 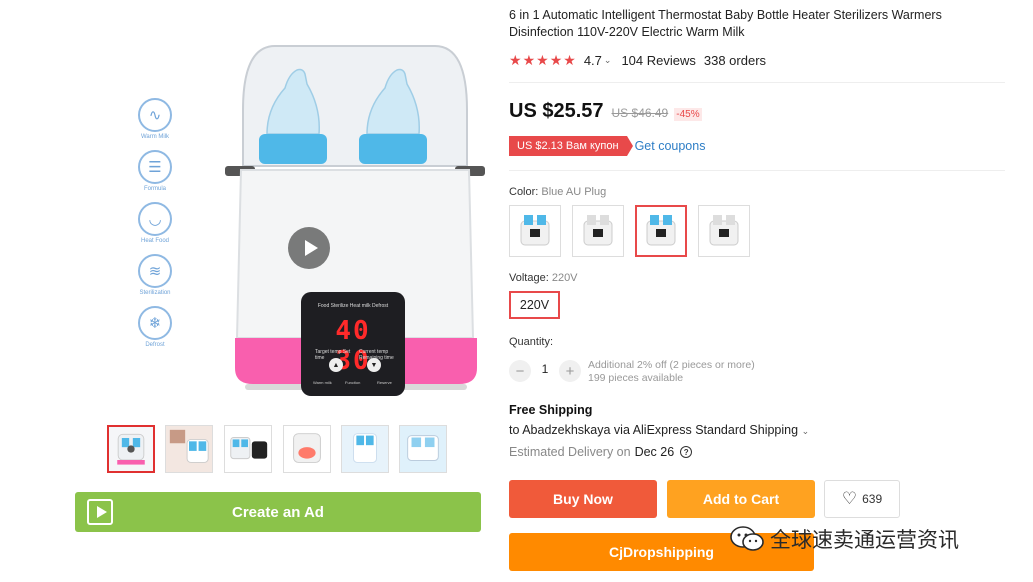 I want to click on feature-sterilization: ≋ Sterilization, so click(x=155, y=275).